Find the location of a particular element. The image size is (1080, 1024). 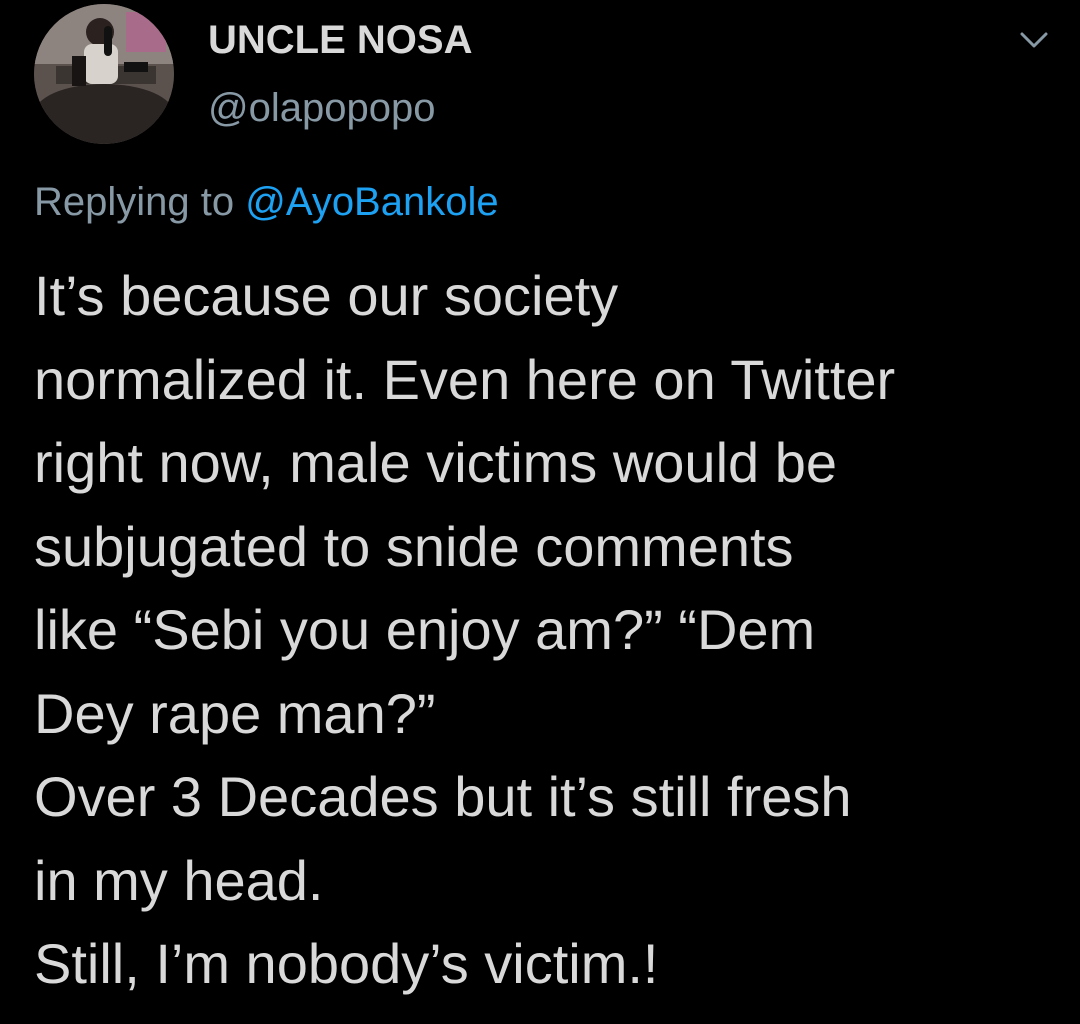

user-handle: @olapopopo is located at coordinates (321, 108).